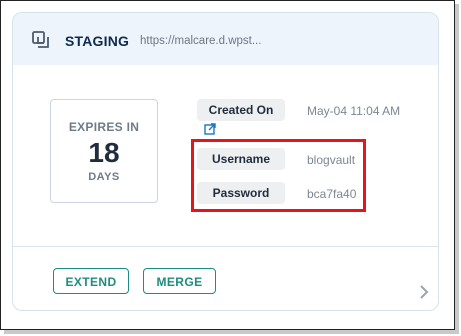 The width and height of the screenshot is (461, 336). Describe the element at coordinates (91, 281) in the screenshot. I see `extend-button: EXTEND` at that location.